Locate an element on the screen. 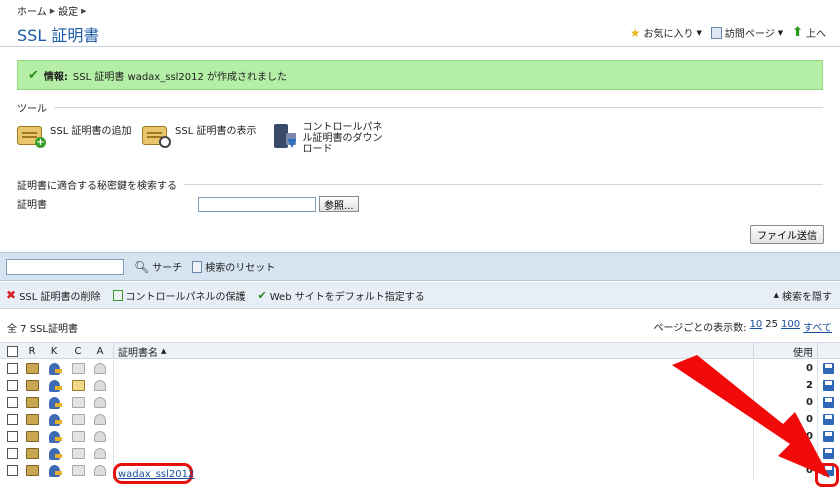 This screenshot has height=489, width=840. protect-panel-label: コントロールパネルの保護 is located at coordinates (185, 297).